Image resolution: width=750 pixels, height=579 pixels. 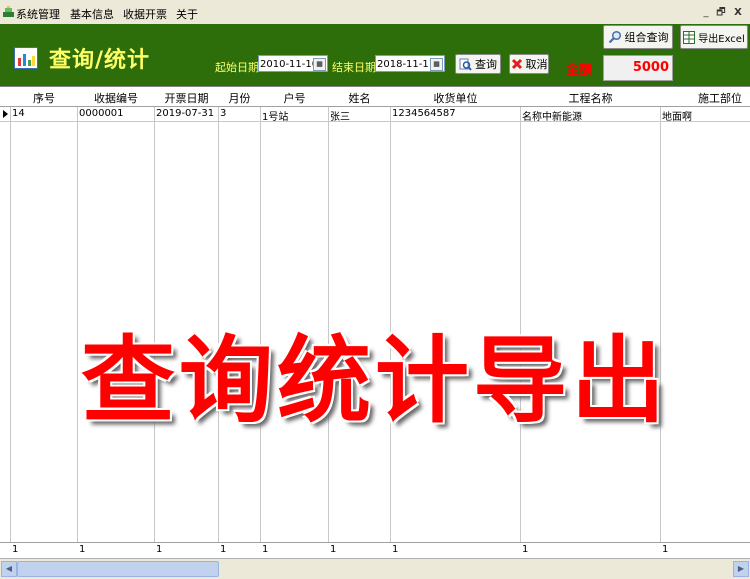 What do you see at coordinates (38, 14) in the screenshot?
I see `menu-system: 系统管理` at bounding box center [38, 14].